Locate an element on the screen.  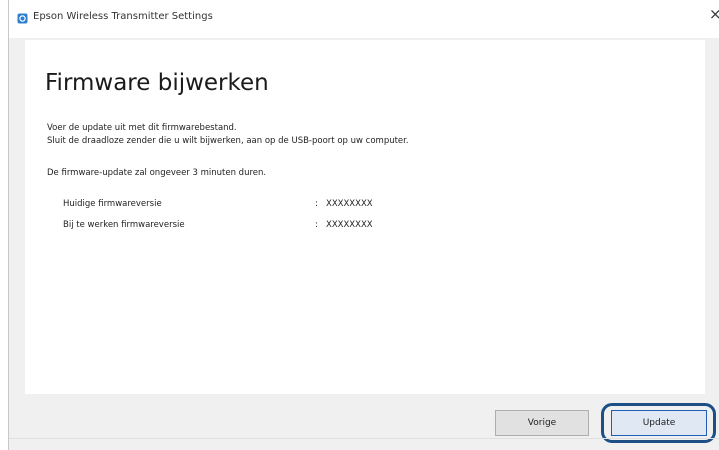
close-icon: × is located at coordinates (714, 14).